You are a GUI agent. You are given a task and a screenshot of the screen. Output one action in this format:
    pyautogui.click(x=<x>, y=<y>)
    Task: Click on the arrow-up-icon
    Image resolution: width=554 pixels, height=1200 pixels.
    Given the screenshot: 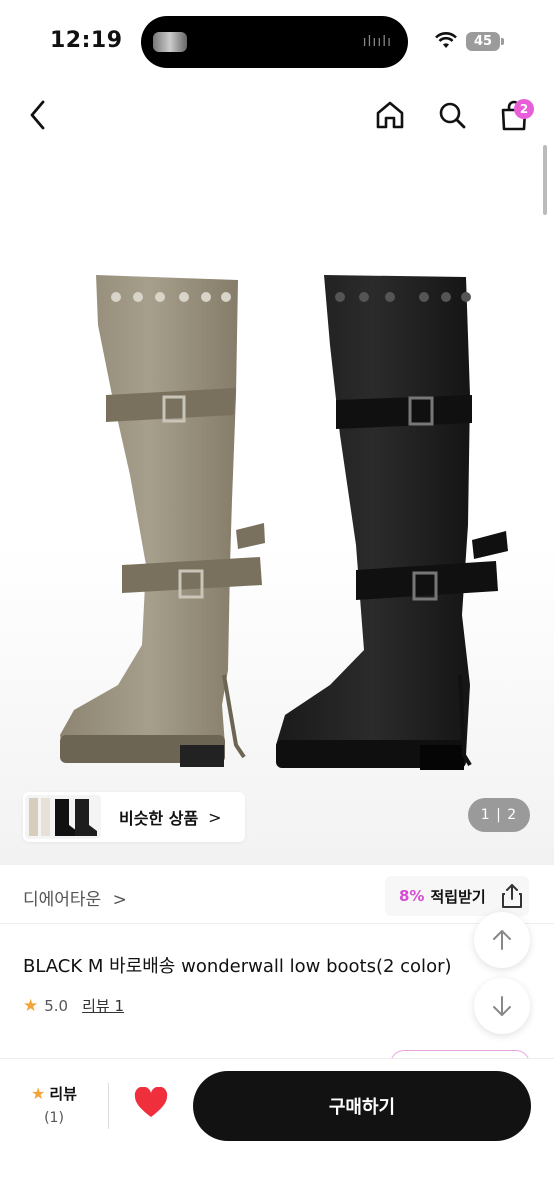 What is the action you would take?
    pyautogui.click(x=502, y=940)
    